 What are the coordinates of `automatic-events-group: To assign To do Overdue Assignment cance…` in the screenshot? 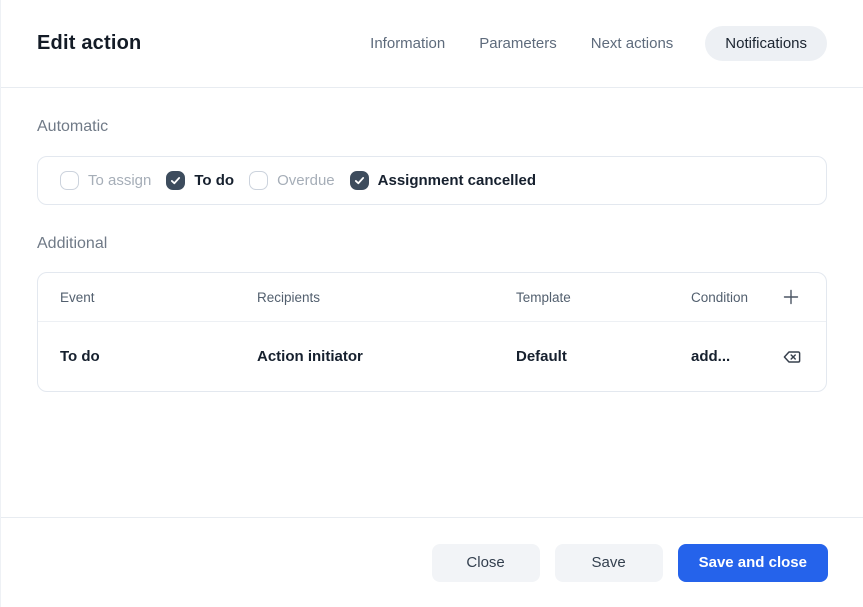 It's located at (432, 180).